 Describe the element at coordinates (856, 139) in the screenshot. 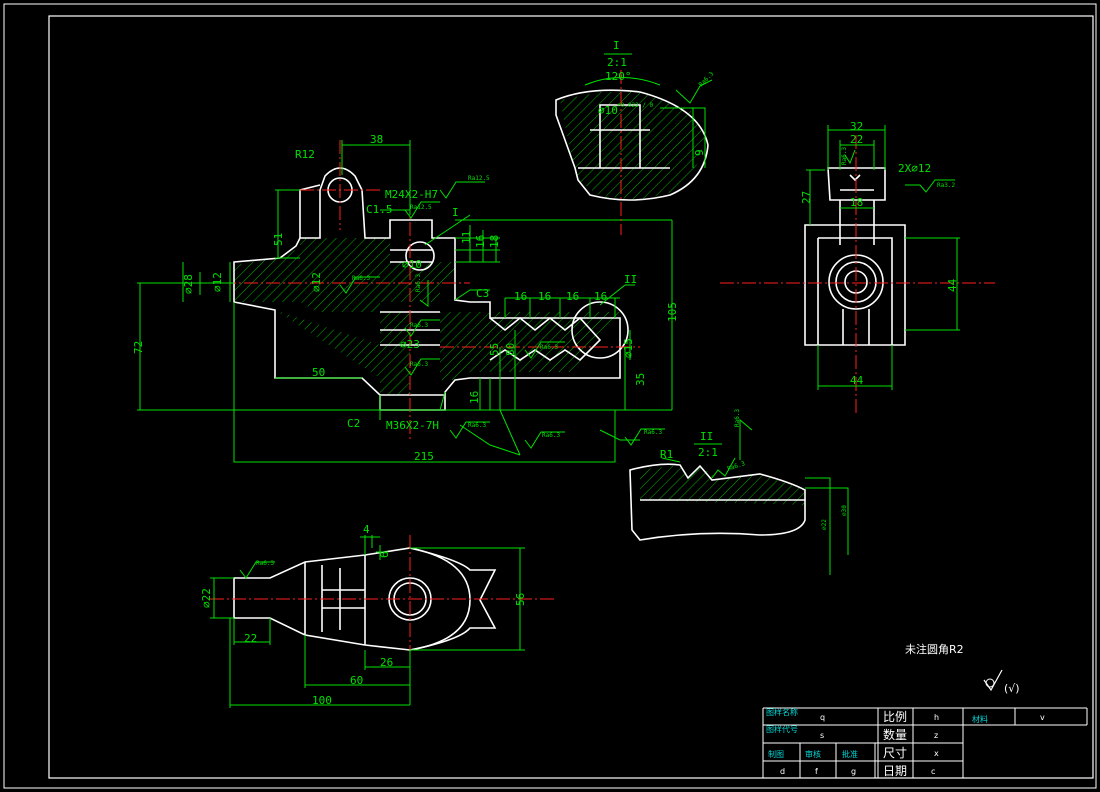

I see `side-d22: 22` at that location.